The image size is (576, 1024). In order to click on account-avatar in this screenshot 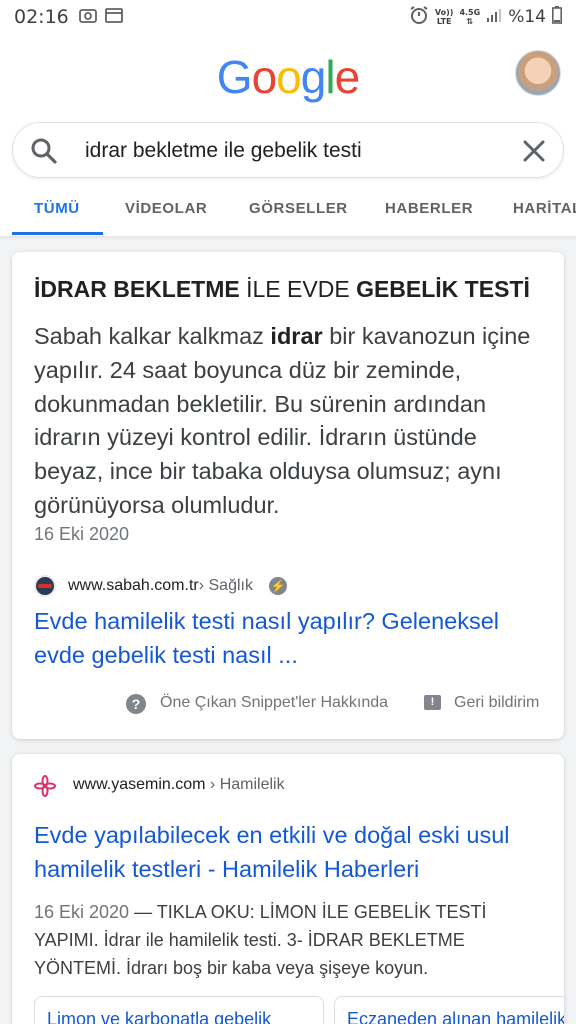, I will do `click(538, 73)`.